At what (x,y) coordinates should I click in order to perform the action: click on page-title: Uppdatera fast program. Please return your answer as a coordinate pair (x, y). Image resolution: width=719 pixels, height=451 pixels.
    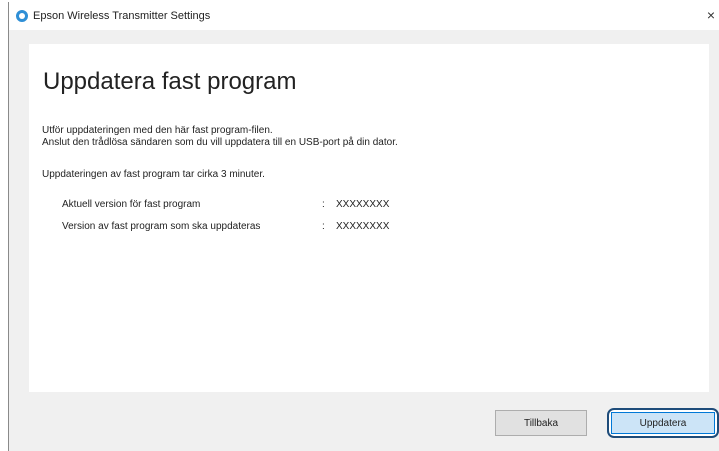
    Looking at the image, I should click on (170, 81).